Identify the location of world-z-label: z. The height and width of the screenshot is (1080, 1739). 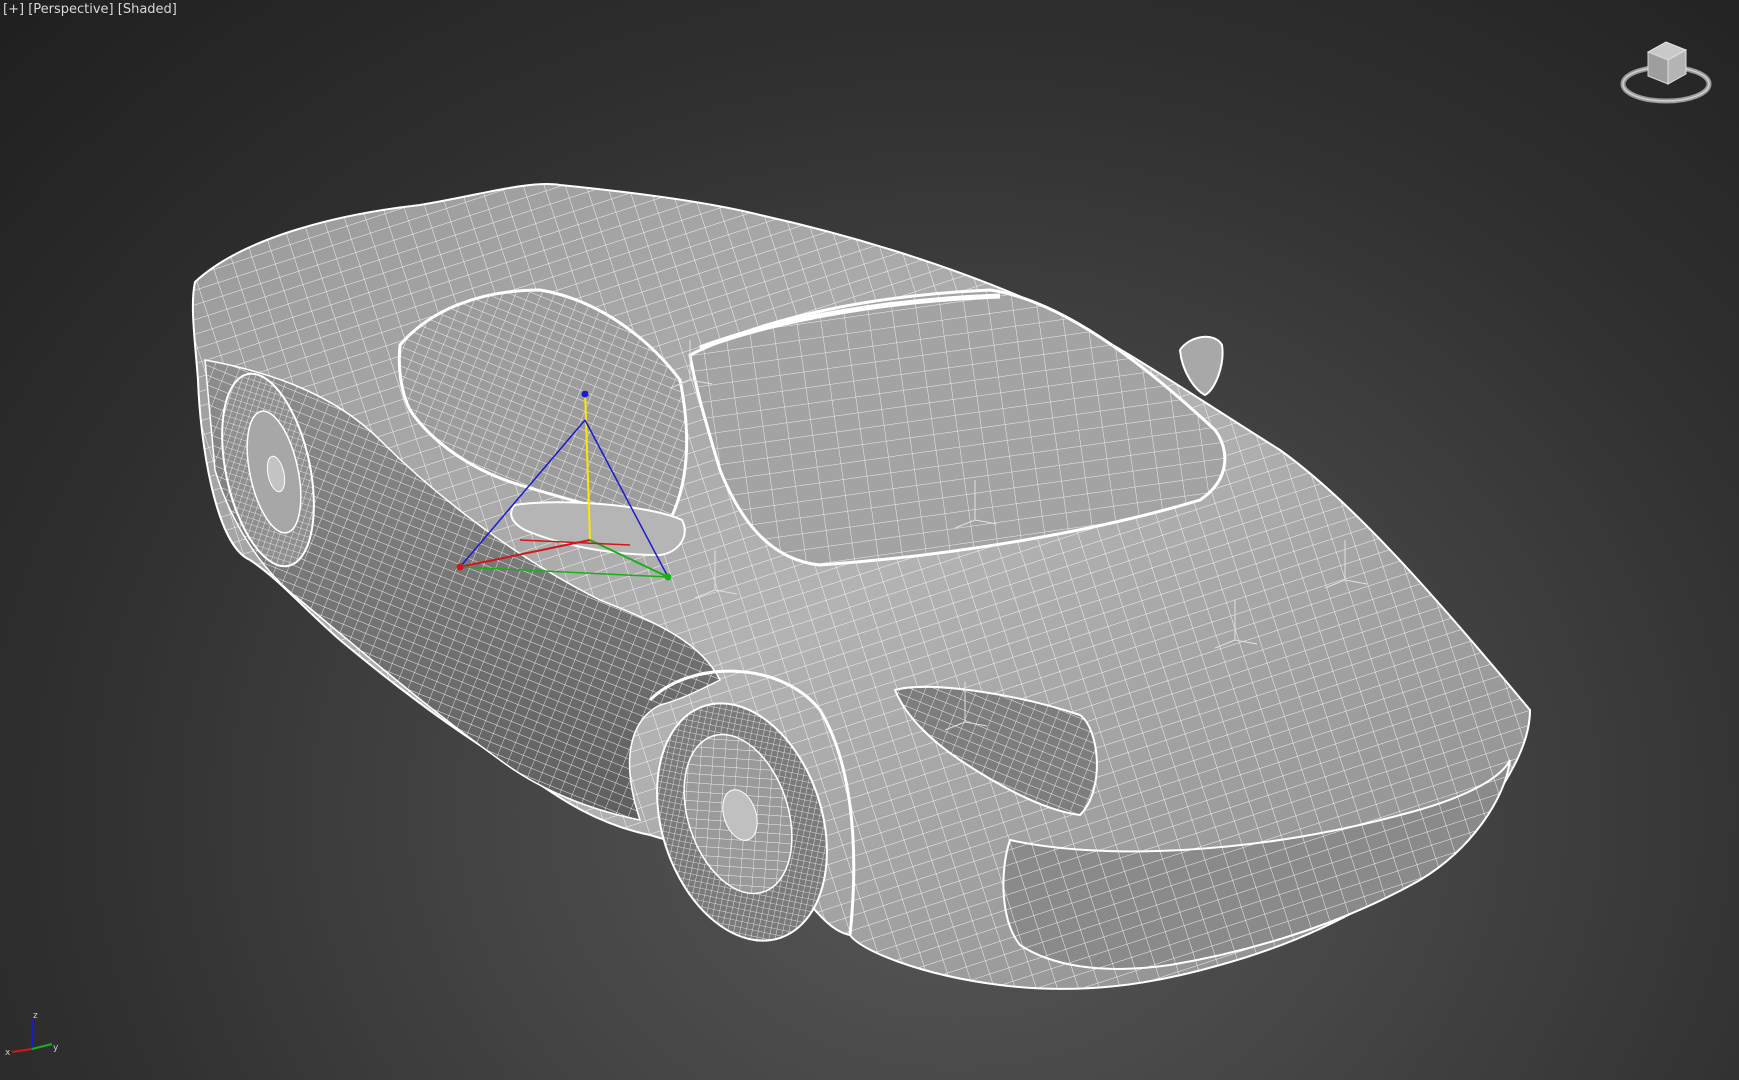
(35, 1016).